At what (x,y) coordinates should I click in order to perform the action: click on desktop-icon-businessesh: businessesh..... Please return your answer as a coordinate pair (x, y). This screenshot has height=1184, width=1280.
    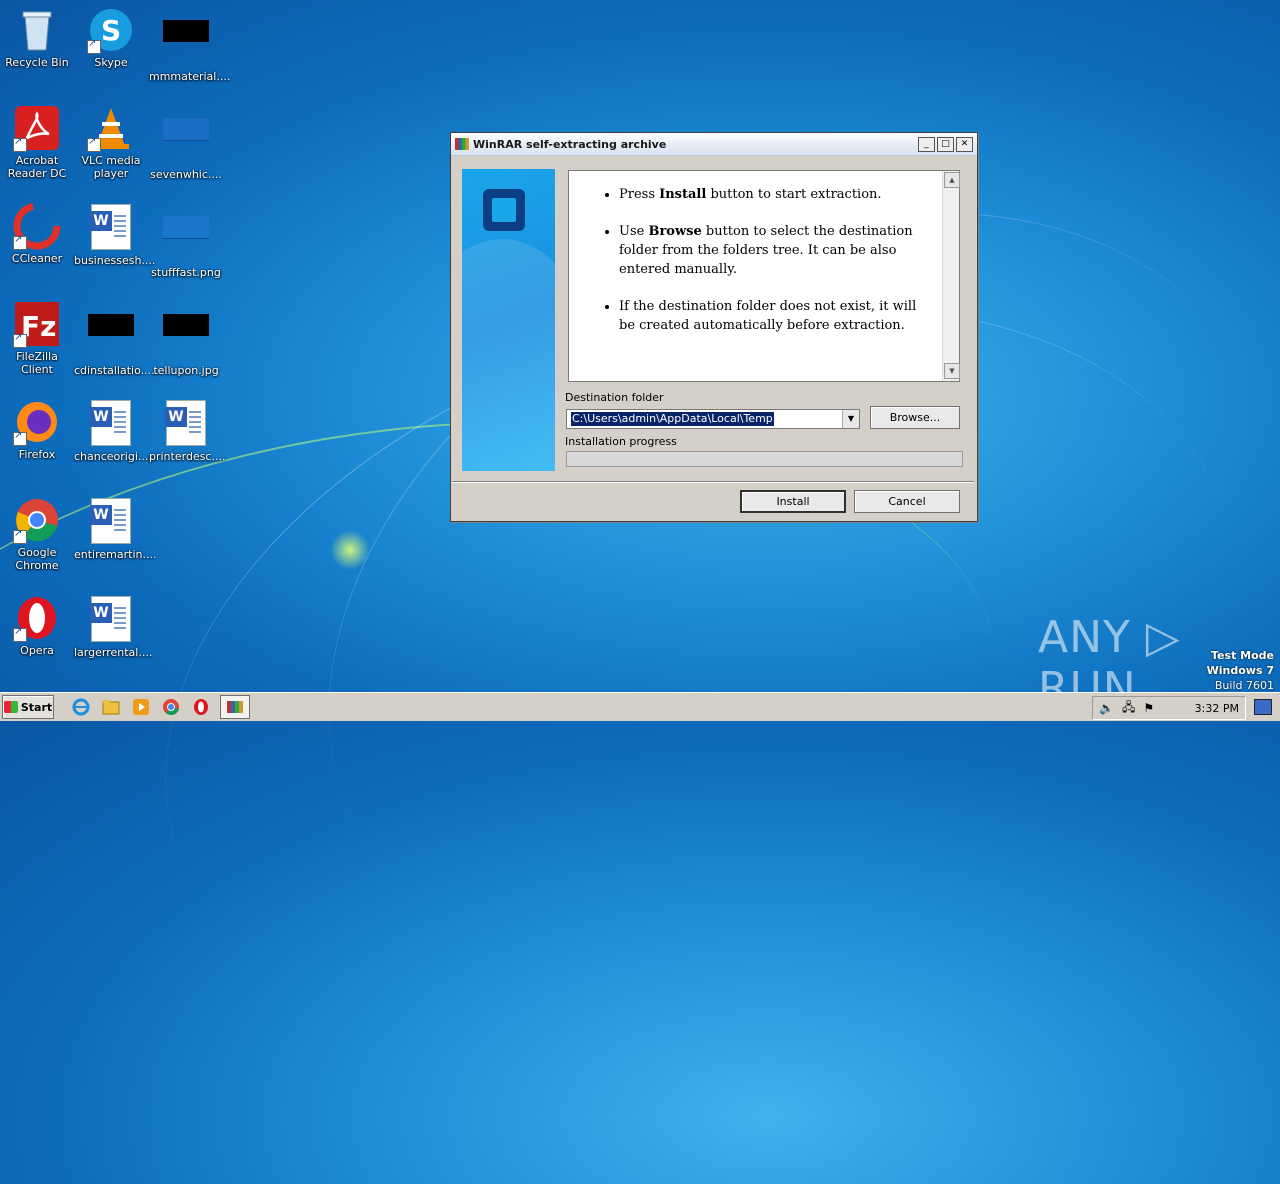
    Looking at the image, I should click on (115, 234).